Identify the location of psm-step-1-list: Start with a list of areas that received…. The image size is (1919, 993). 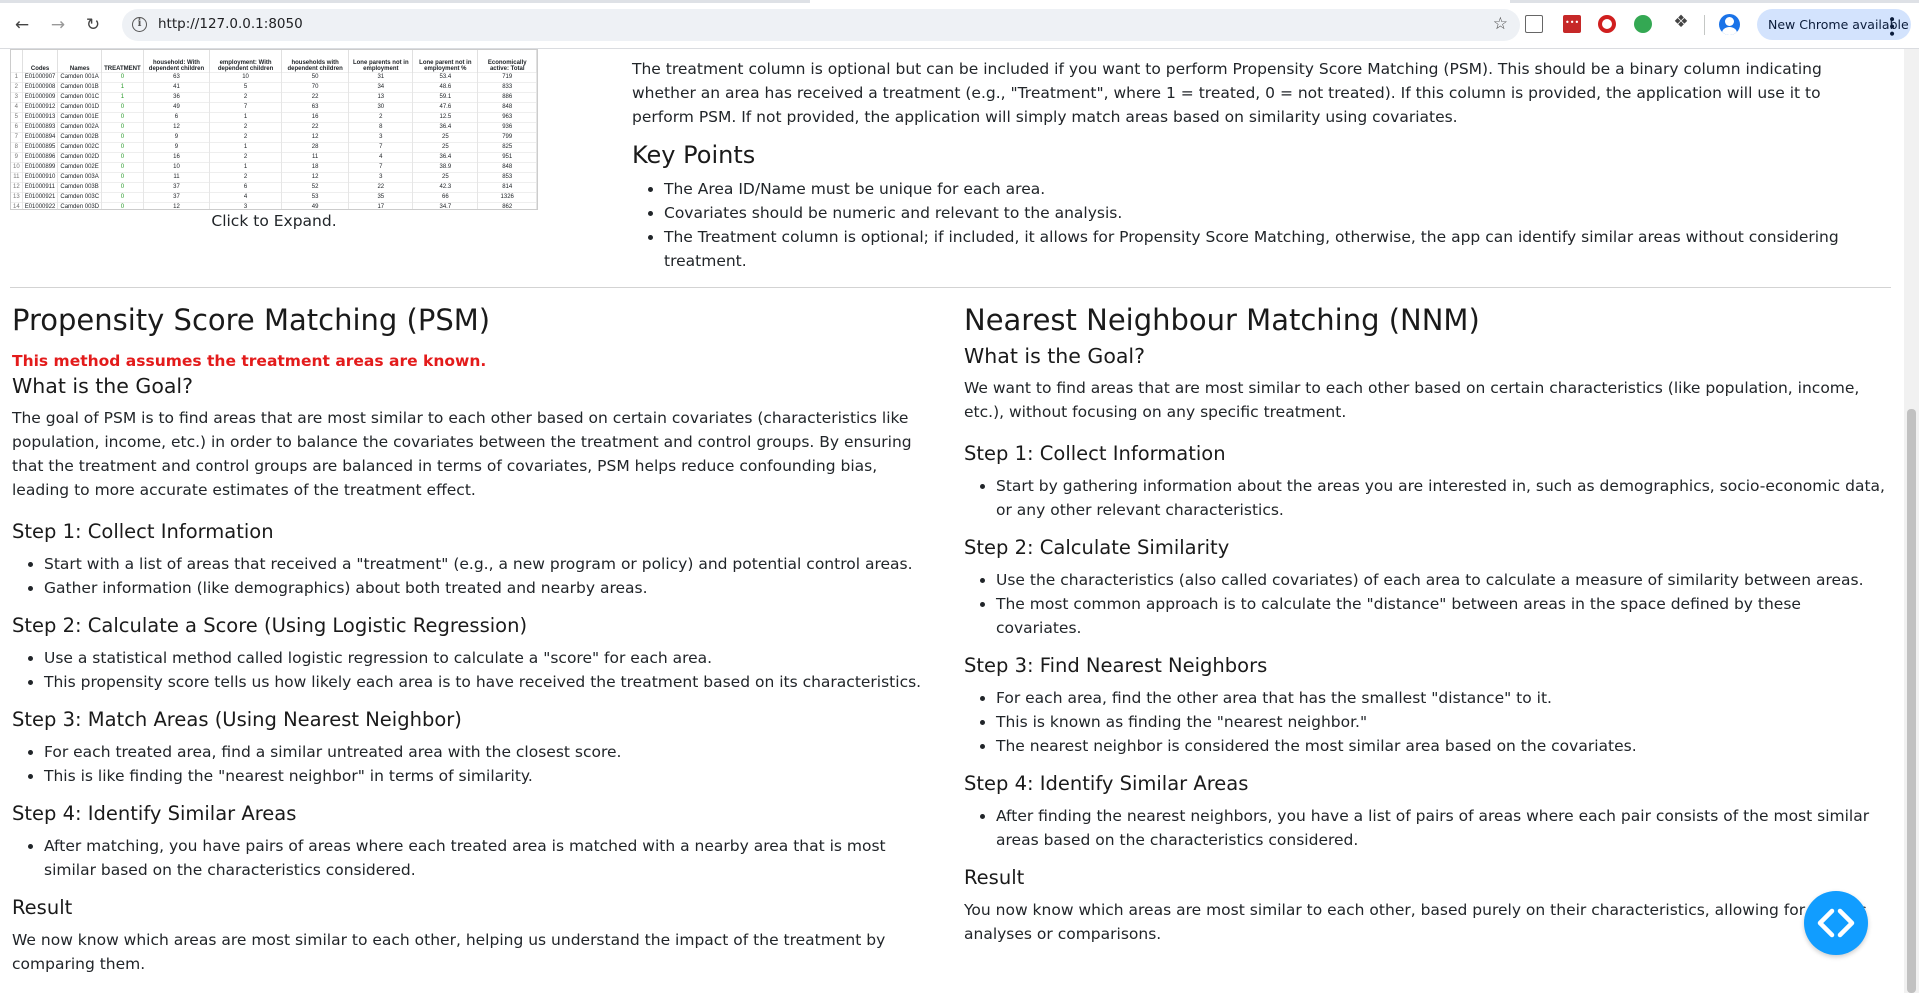
(473, 576).